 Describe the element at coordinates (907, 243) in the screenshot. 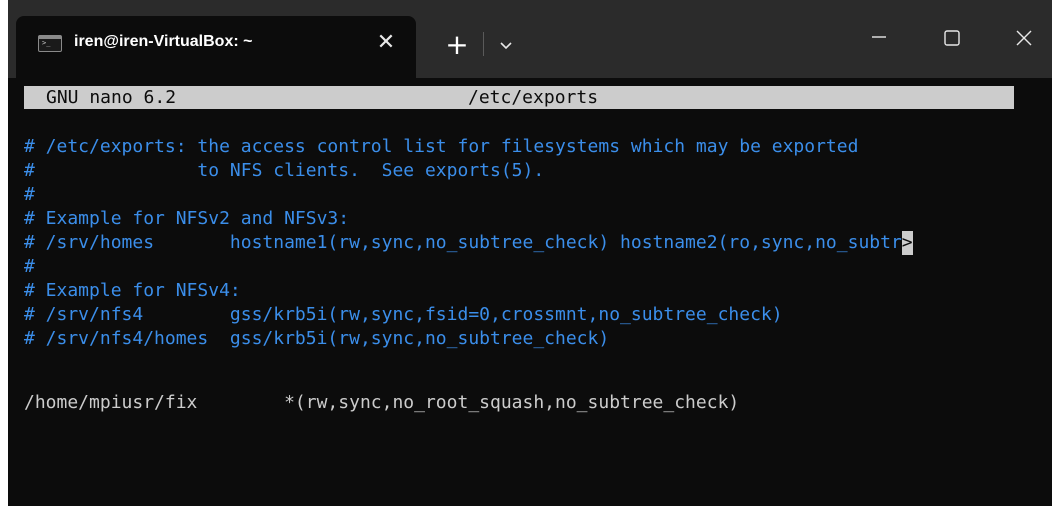

I see `line-overflow-marker: >` at that location.